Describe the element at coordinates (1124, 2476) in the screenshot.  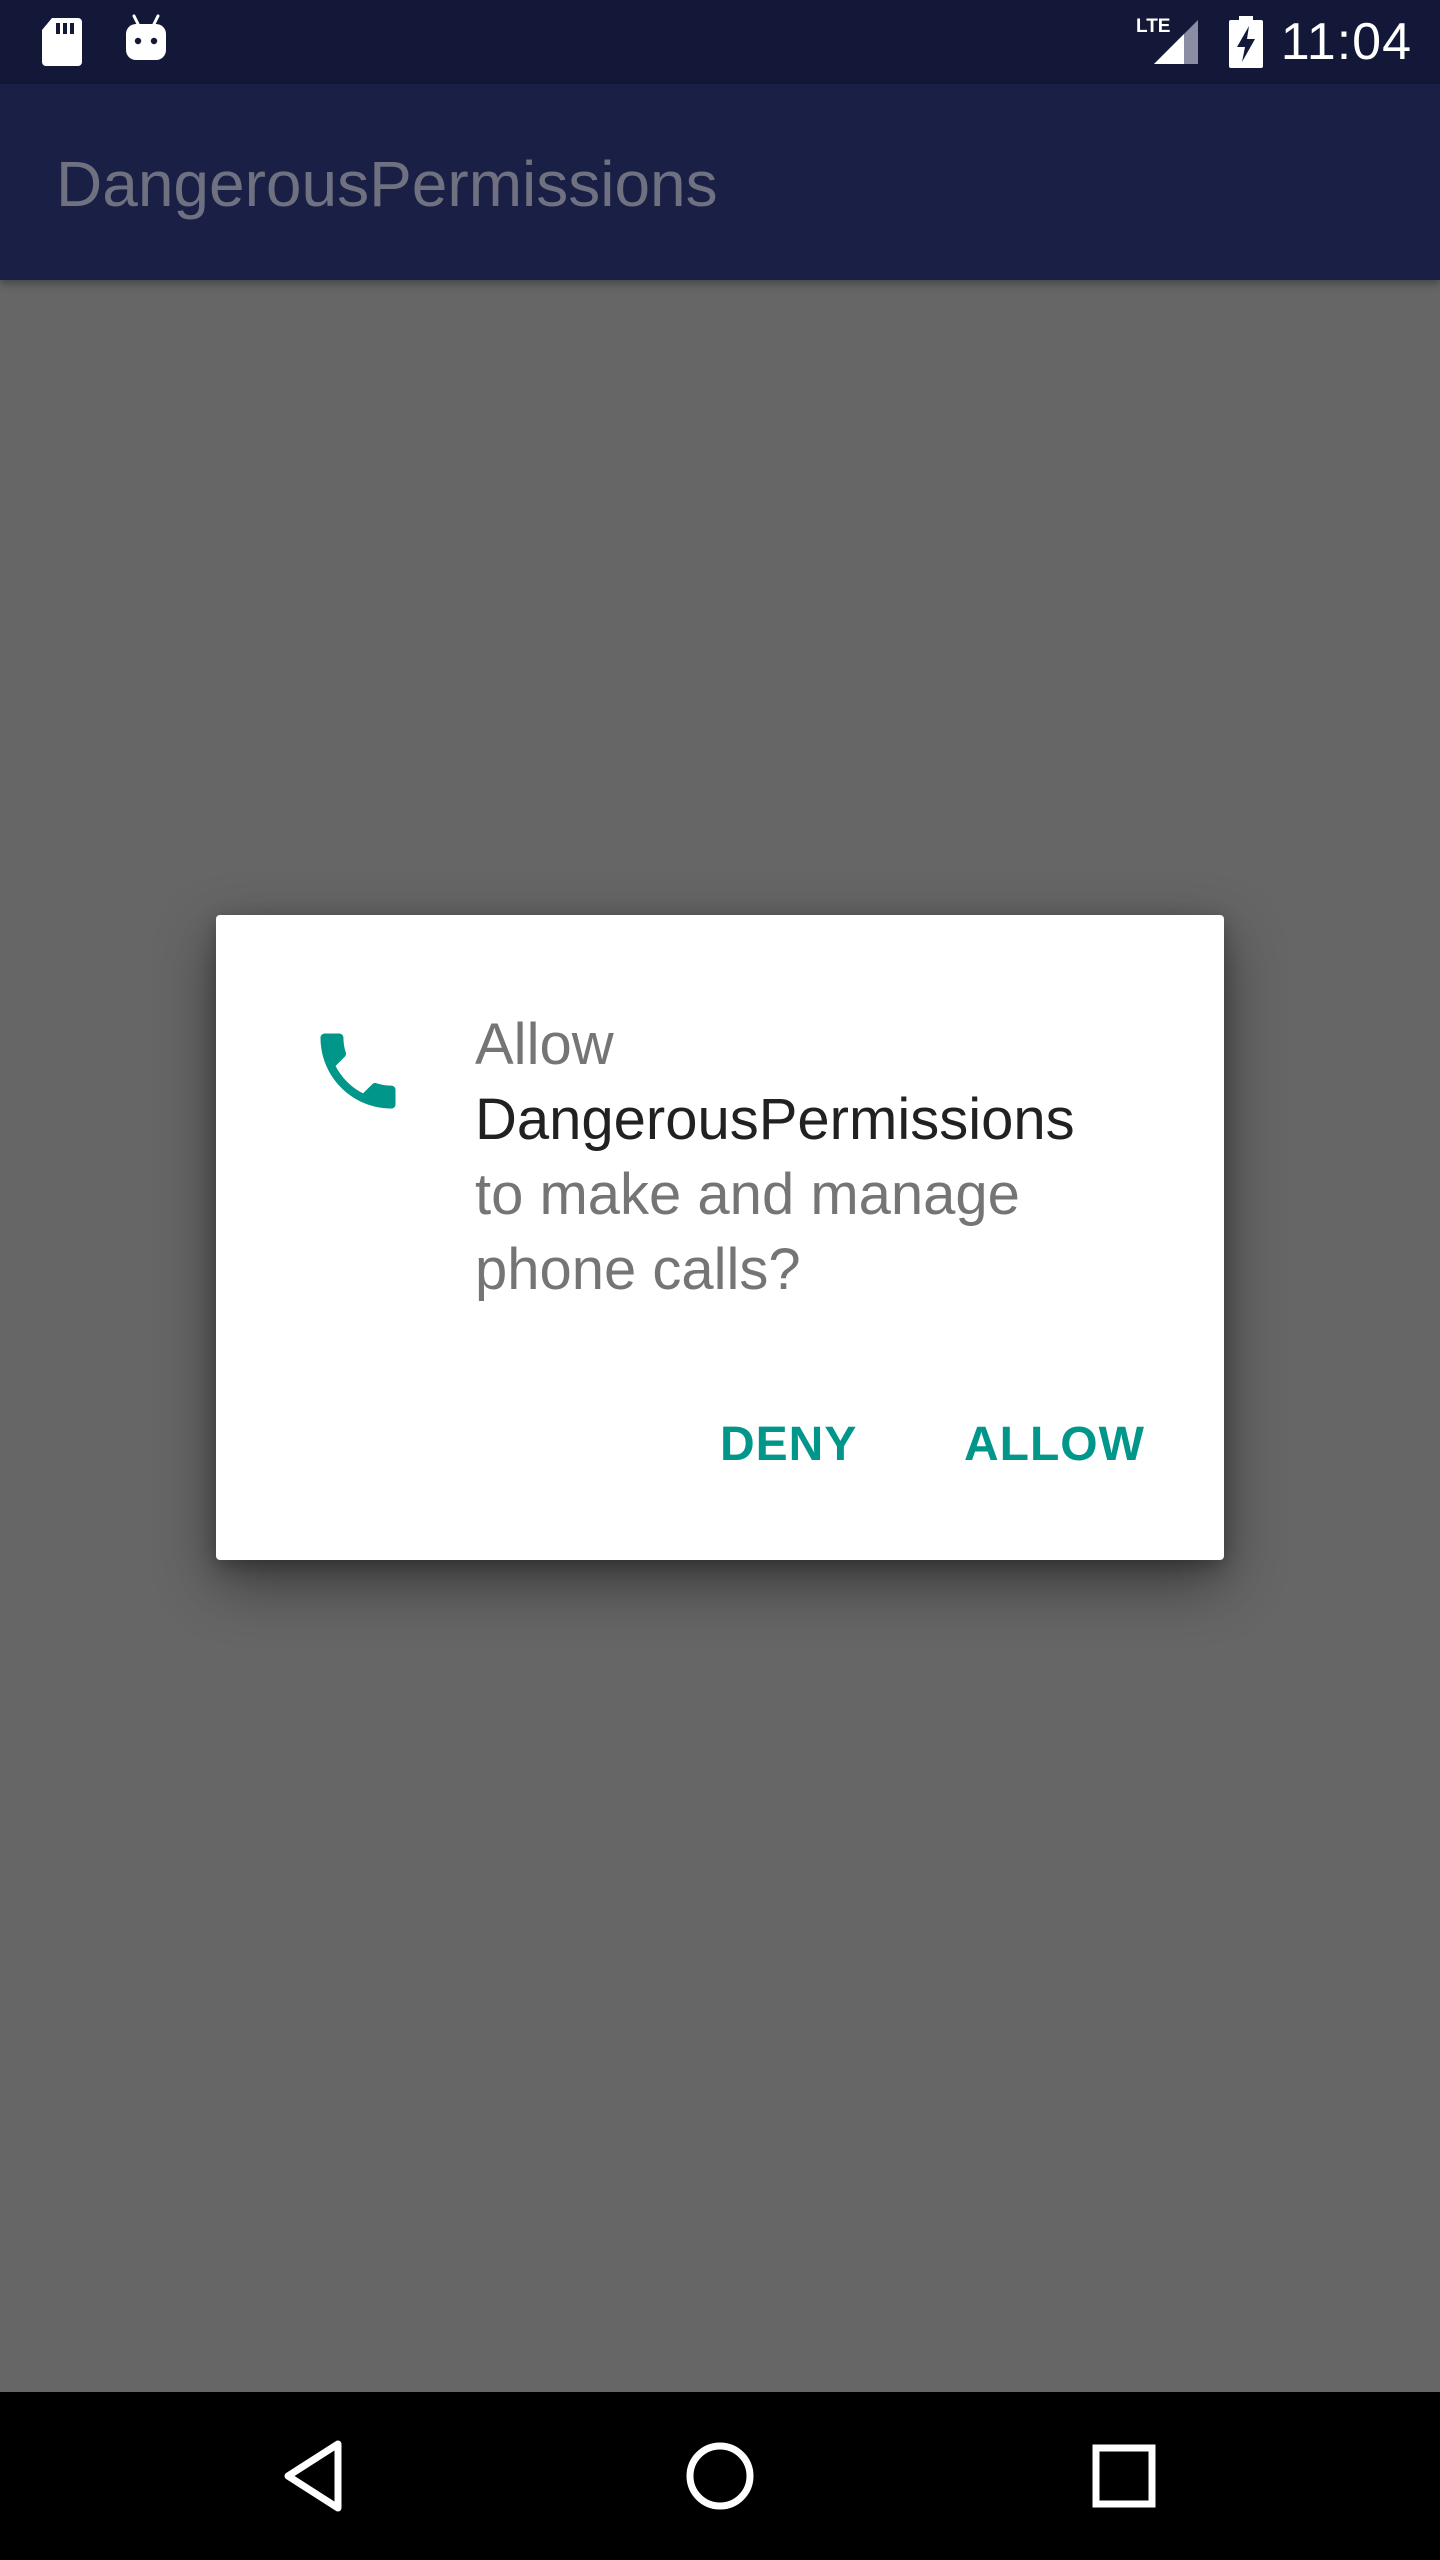
I see `recents-icon` at that location.